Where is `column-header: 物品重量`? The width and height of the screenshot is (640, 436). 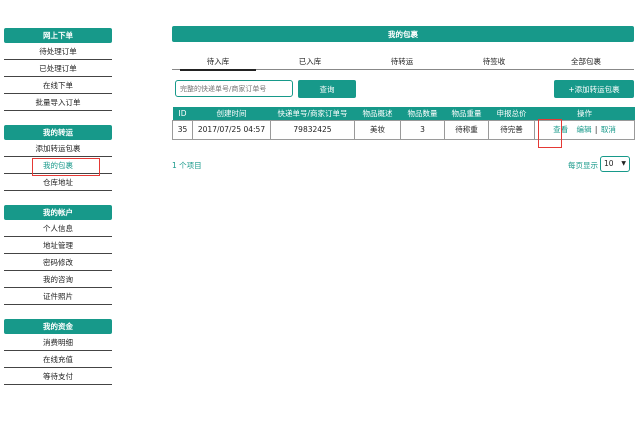
column-header: 物品重量 is located at coordinates (466, 113).